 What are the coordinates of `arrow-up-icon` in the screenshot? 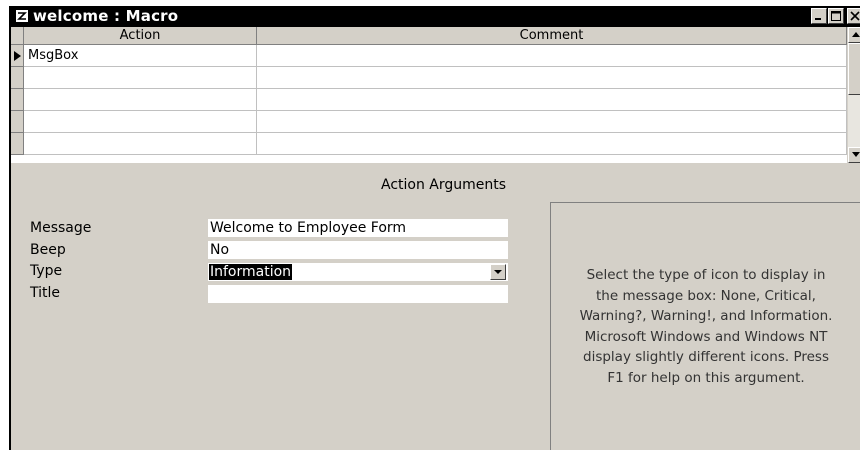 It's located at (856, 34).